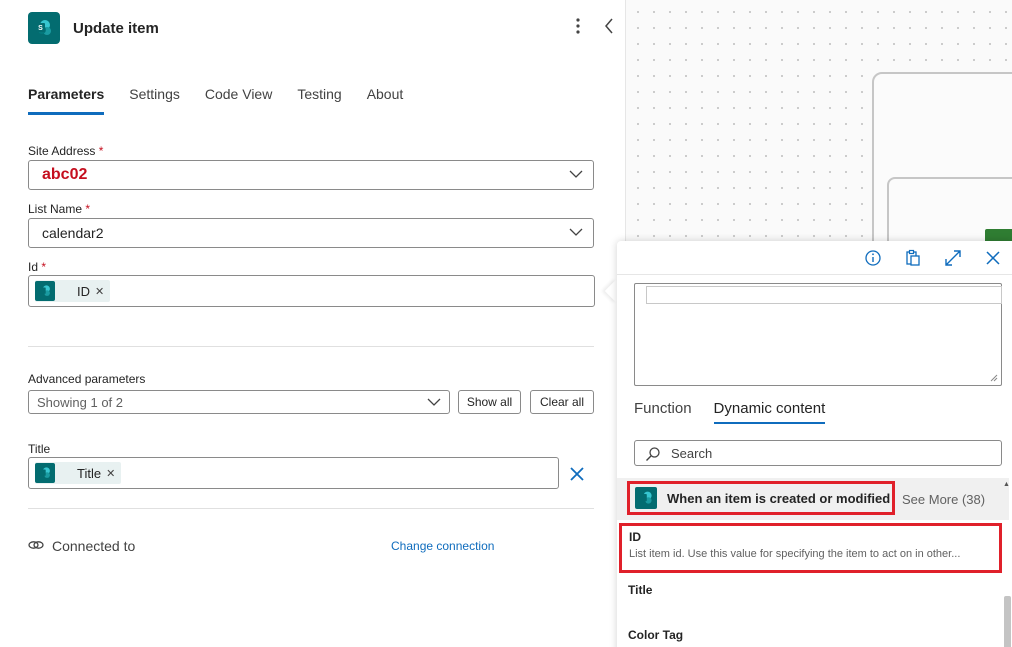 The height and width of the screenshot is (647, 1012). I want to click on title-input: Title ✕, so click(293, 473).